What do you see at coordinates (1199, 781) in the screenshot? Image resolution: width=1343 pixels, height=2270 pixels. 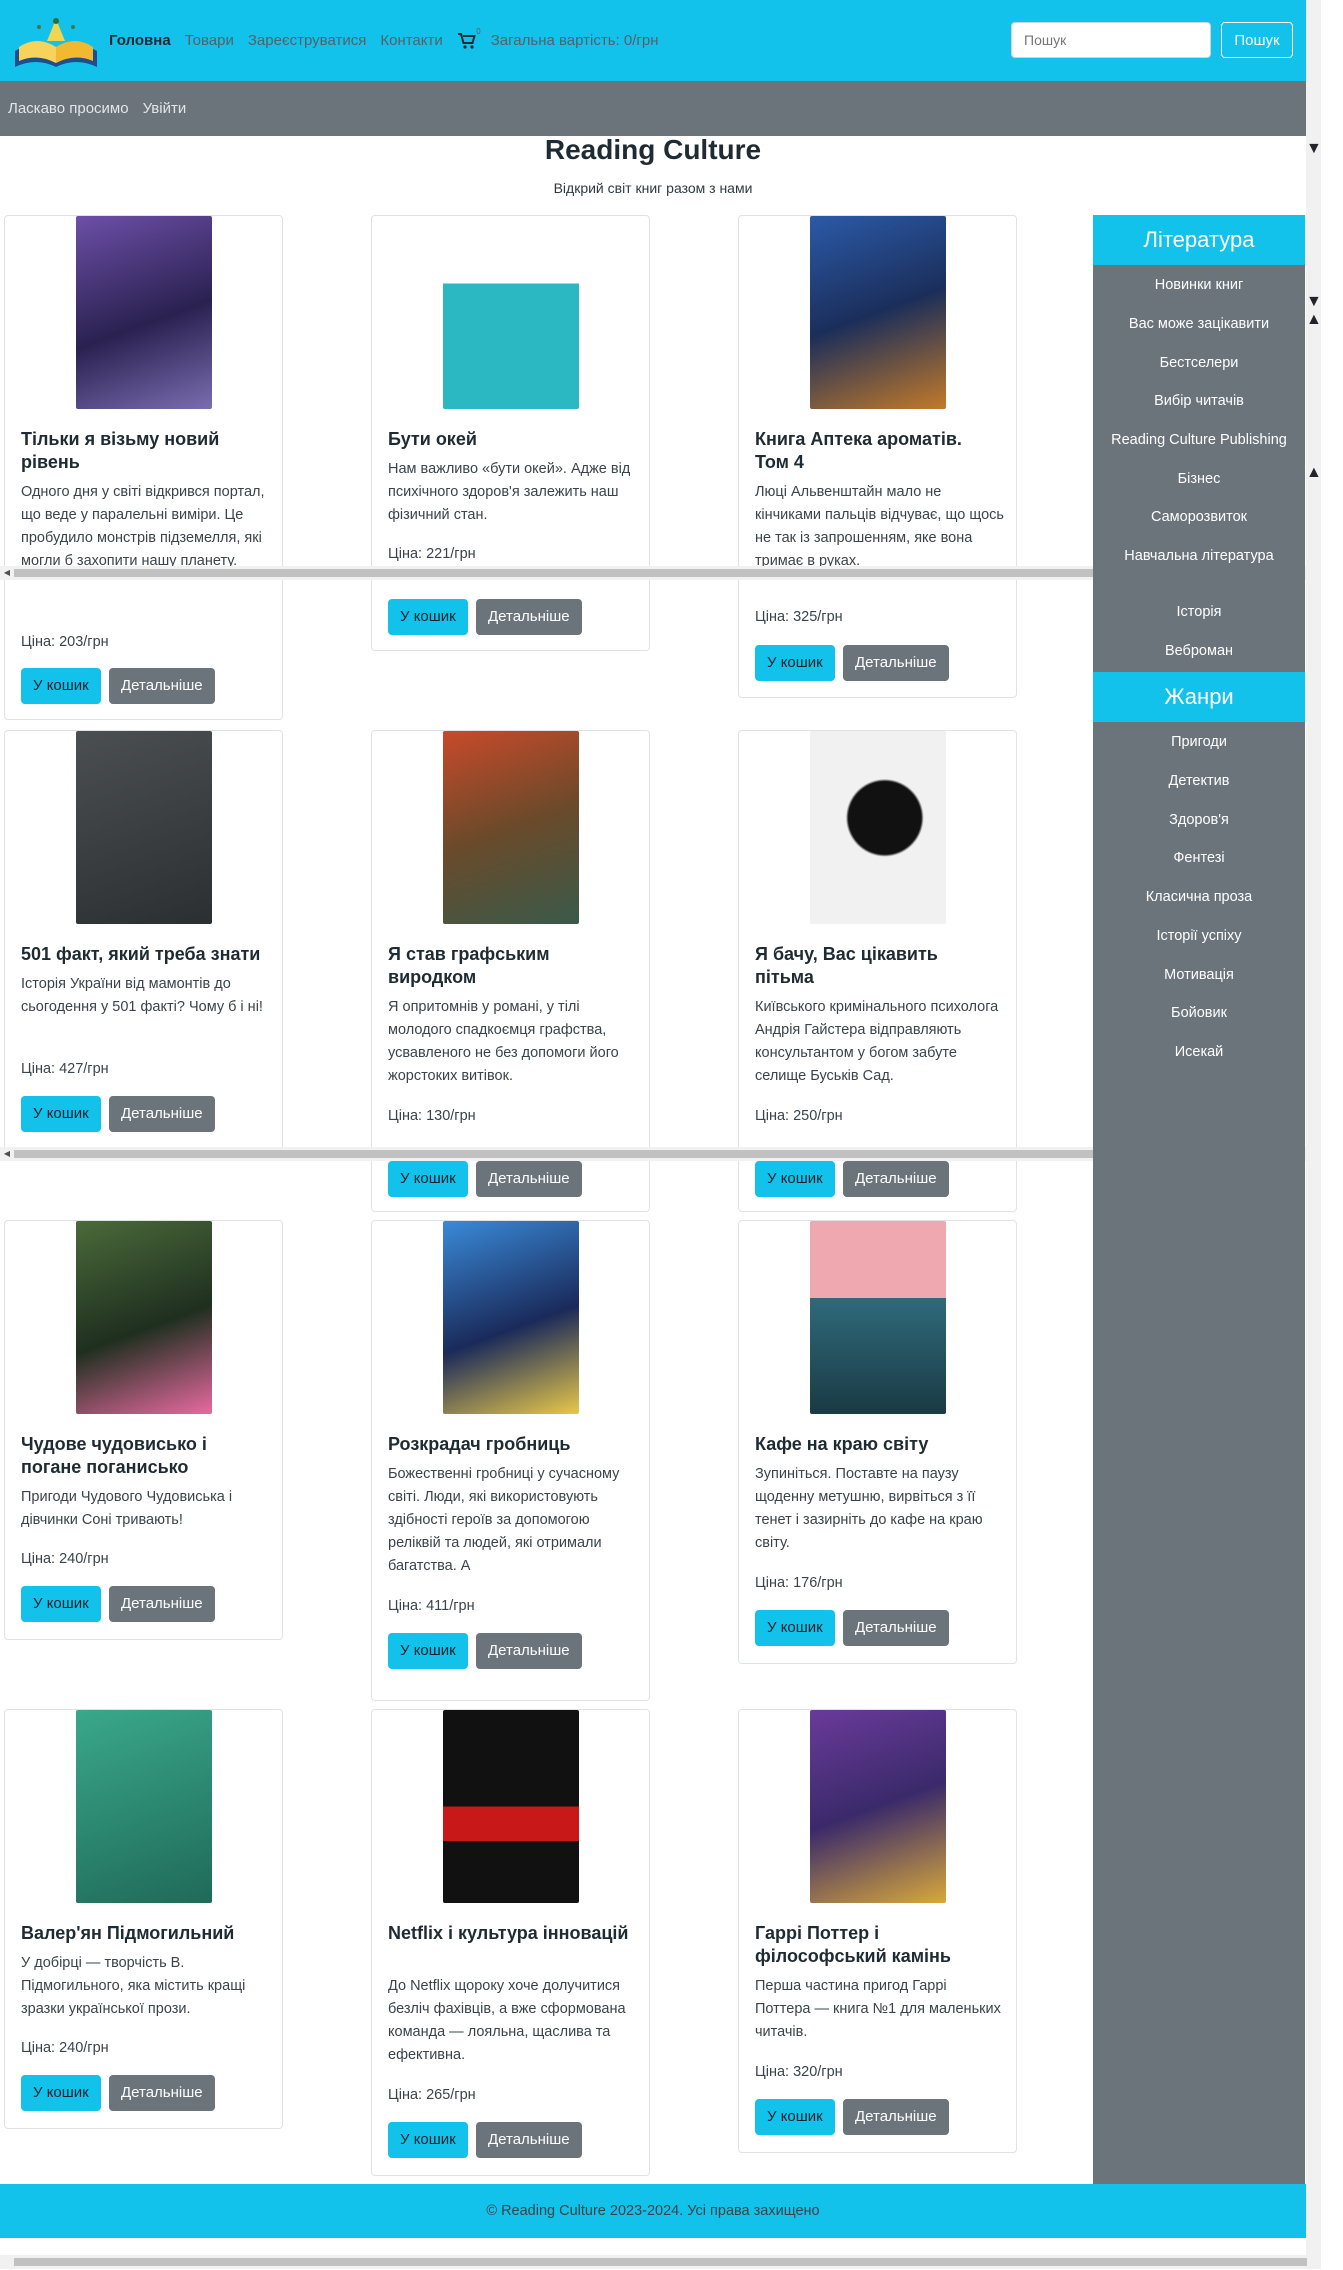 I see `sidebar-item-detective: Детектив` at bounding box center [1199, 781].